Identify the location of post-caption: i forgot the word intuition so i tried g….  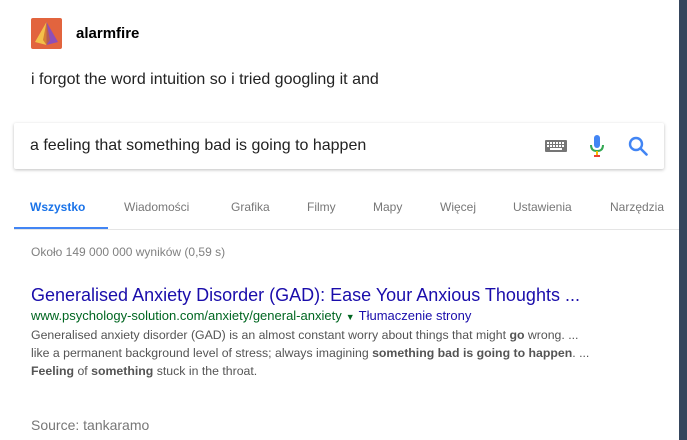
(205, 79).